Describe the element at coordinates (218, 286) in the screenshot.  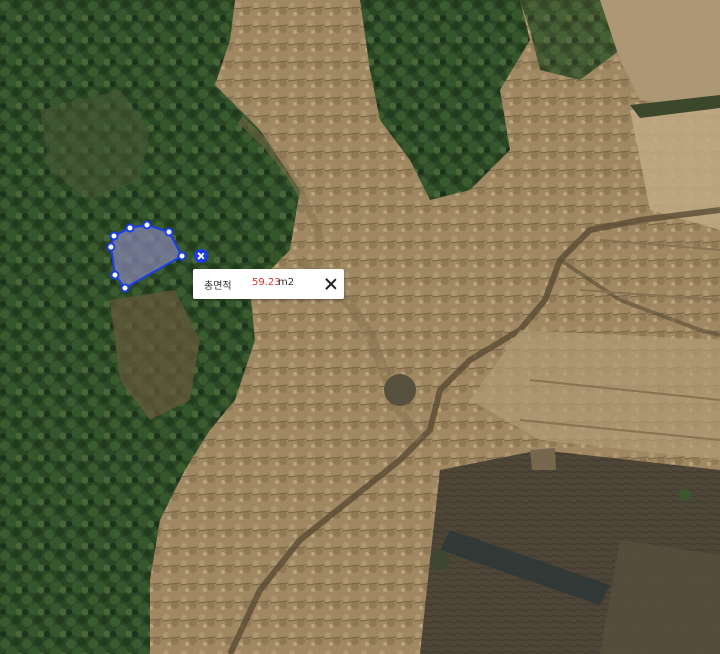
I see `total-area-label: 총면적` at that location.